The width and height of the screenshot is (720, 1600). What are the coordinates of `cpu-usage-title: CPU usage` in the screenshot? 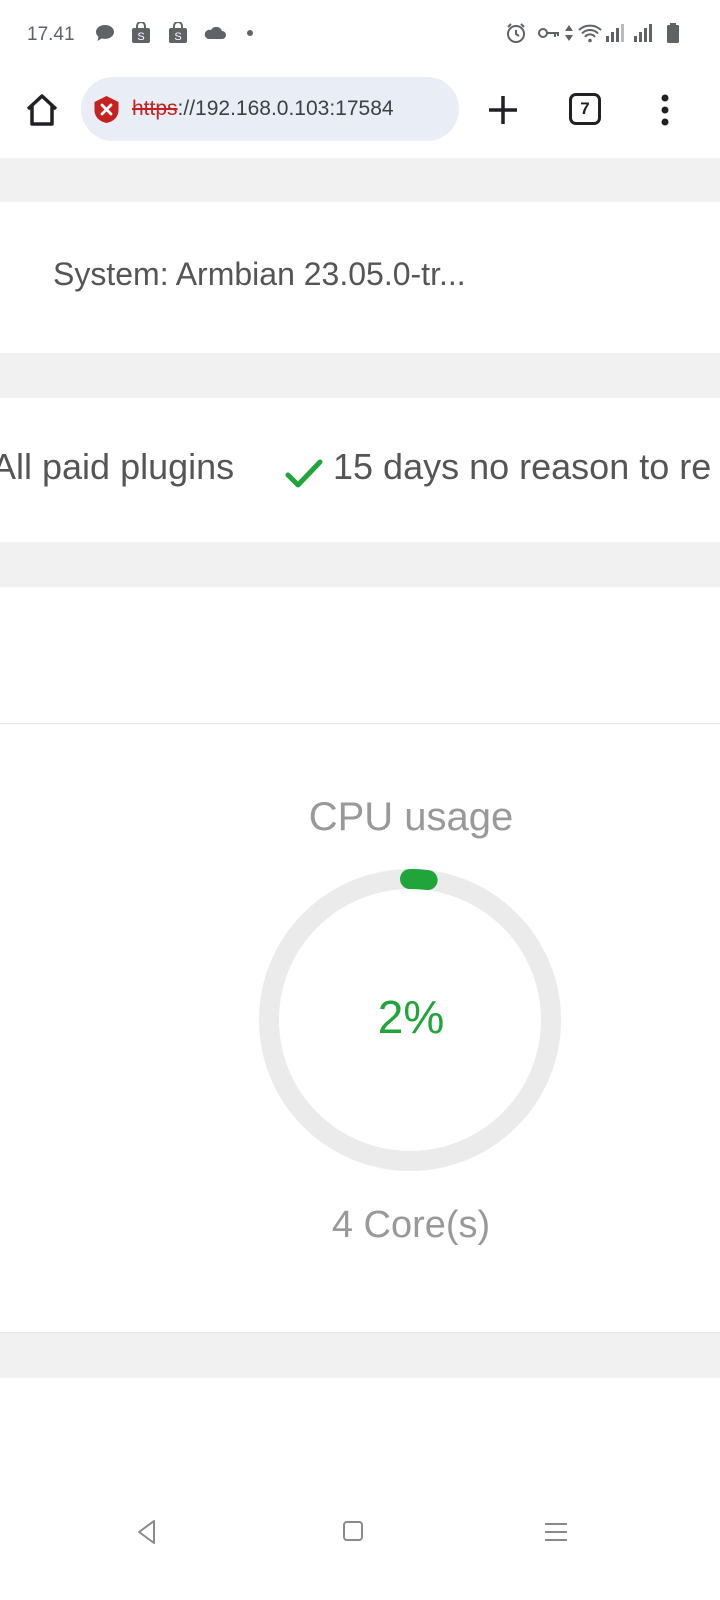 It's located at (411, 817).